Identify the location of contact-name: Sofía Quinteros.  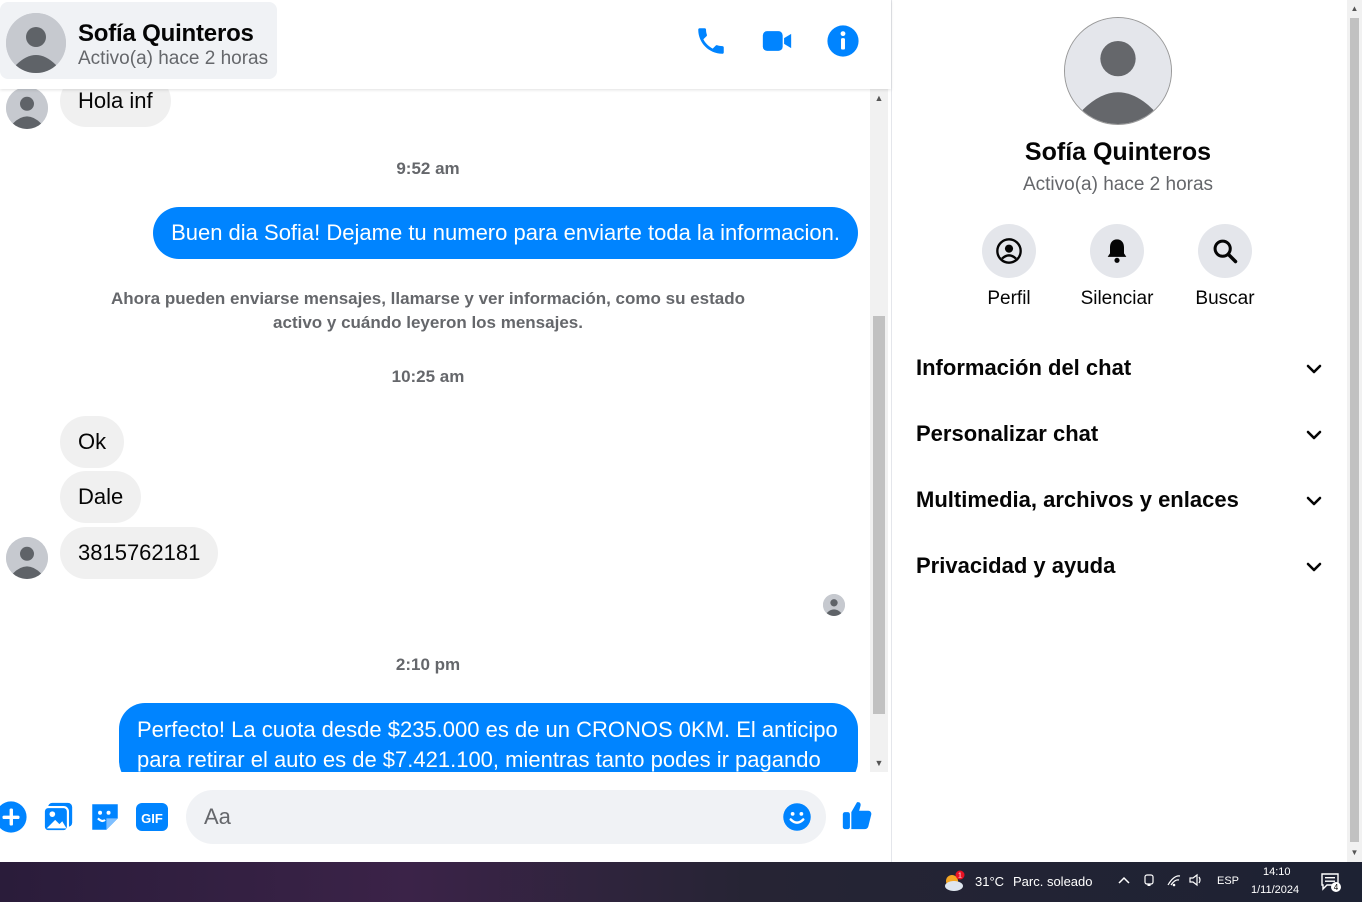
(166, 33).